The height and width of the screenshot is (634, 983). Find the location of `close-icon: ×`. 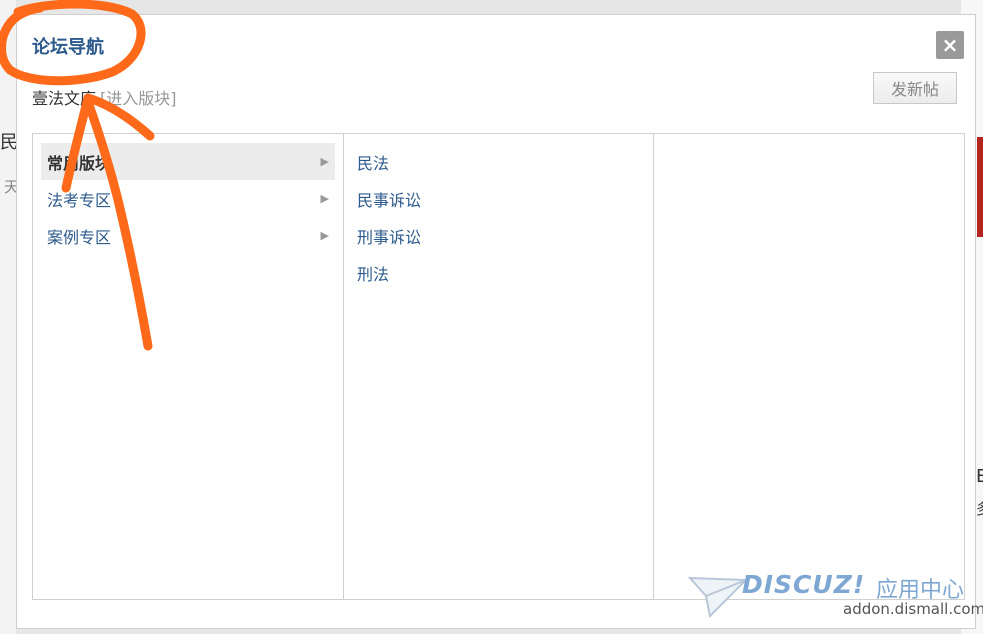

close-icon: × is located at coordinates (950, 45).